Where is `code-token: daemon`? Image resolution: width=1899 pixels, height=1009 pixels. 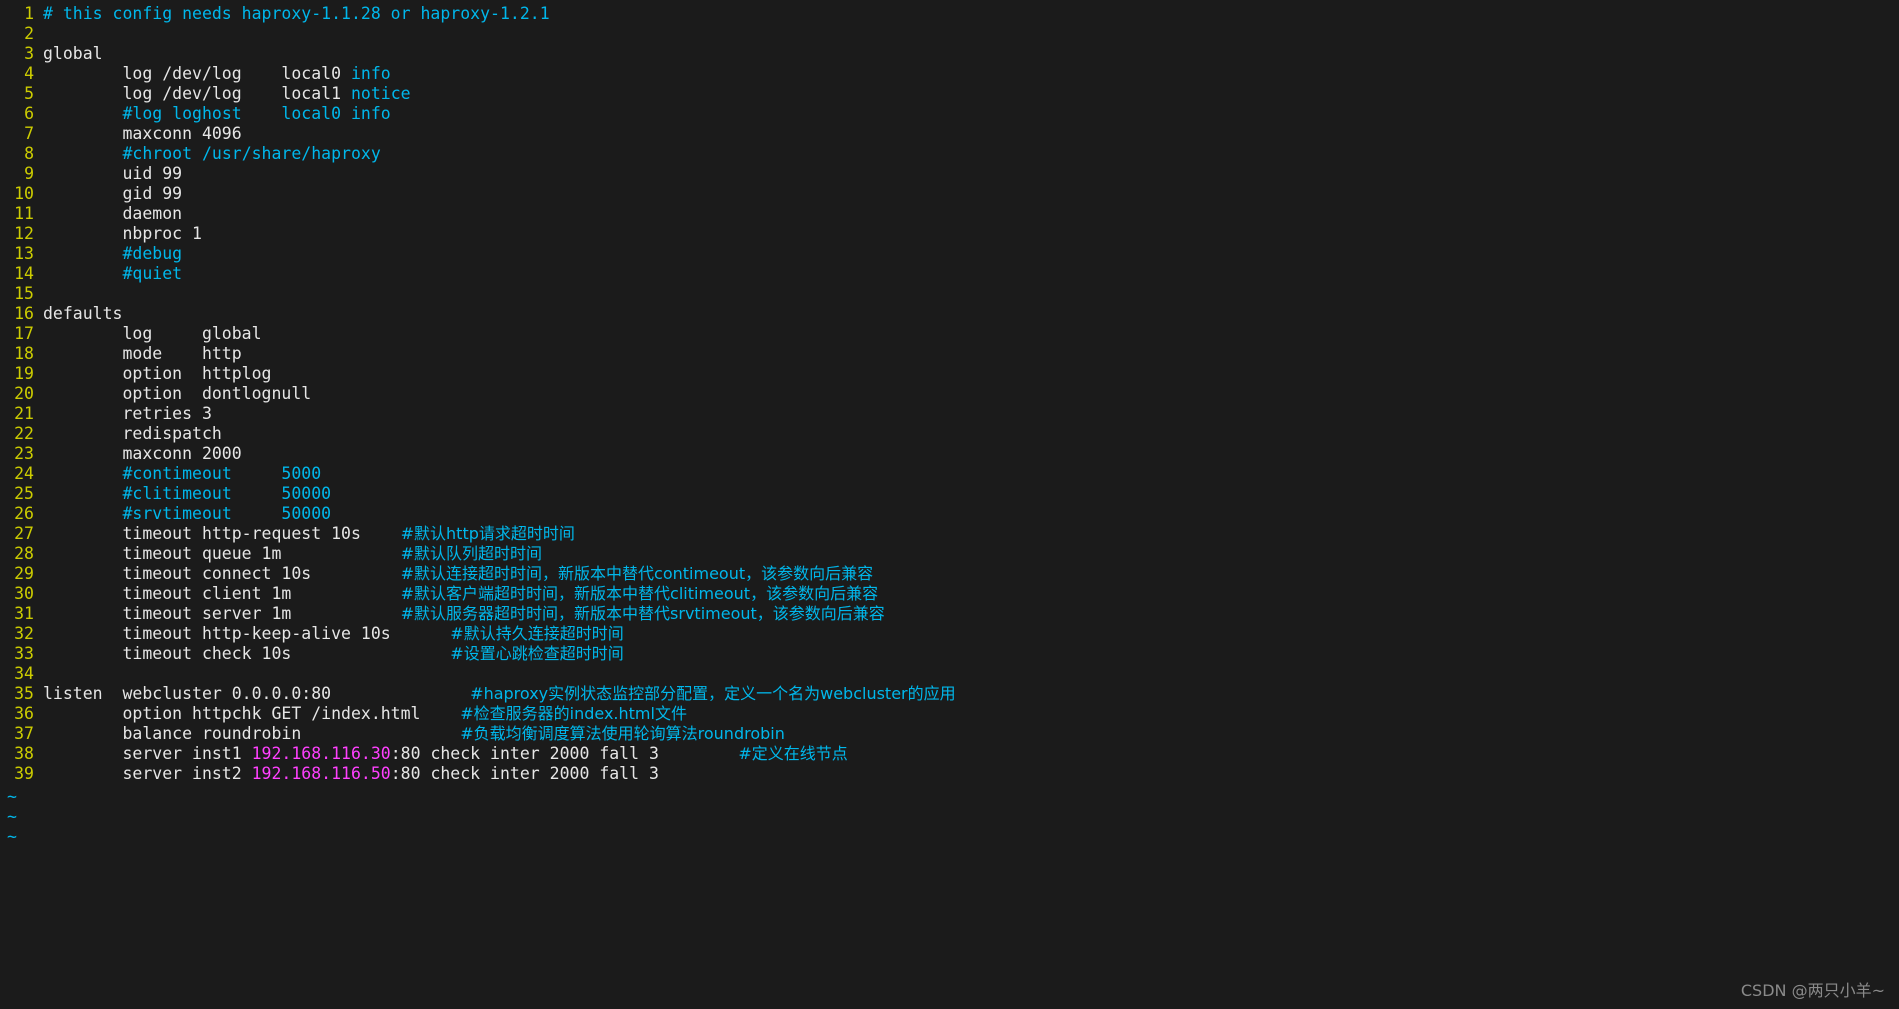 code-token: daemon is located at coordinates (113, 213).